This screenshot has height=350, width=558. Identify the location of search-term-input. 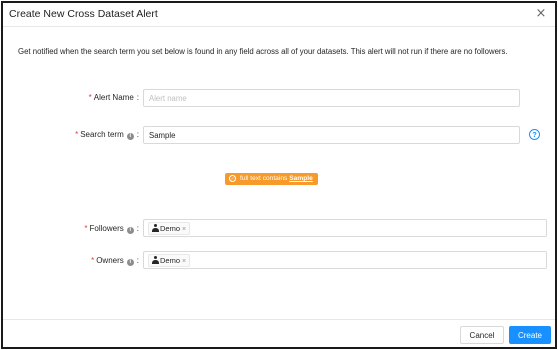
(331, 135).